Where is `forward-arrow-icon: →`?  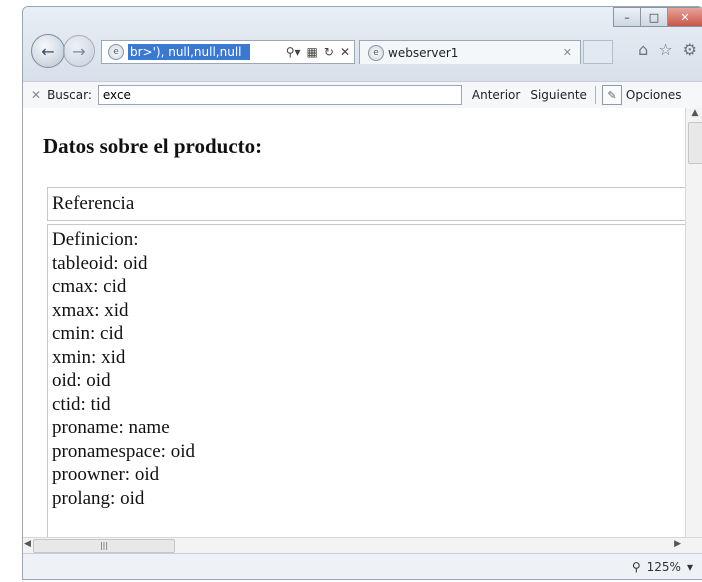 forward-arrow-icon: → is located at coordinates (79, 51).